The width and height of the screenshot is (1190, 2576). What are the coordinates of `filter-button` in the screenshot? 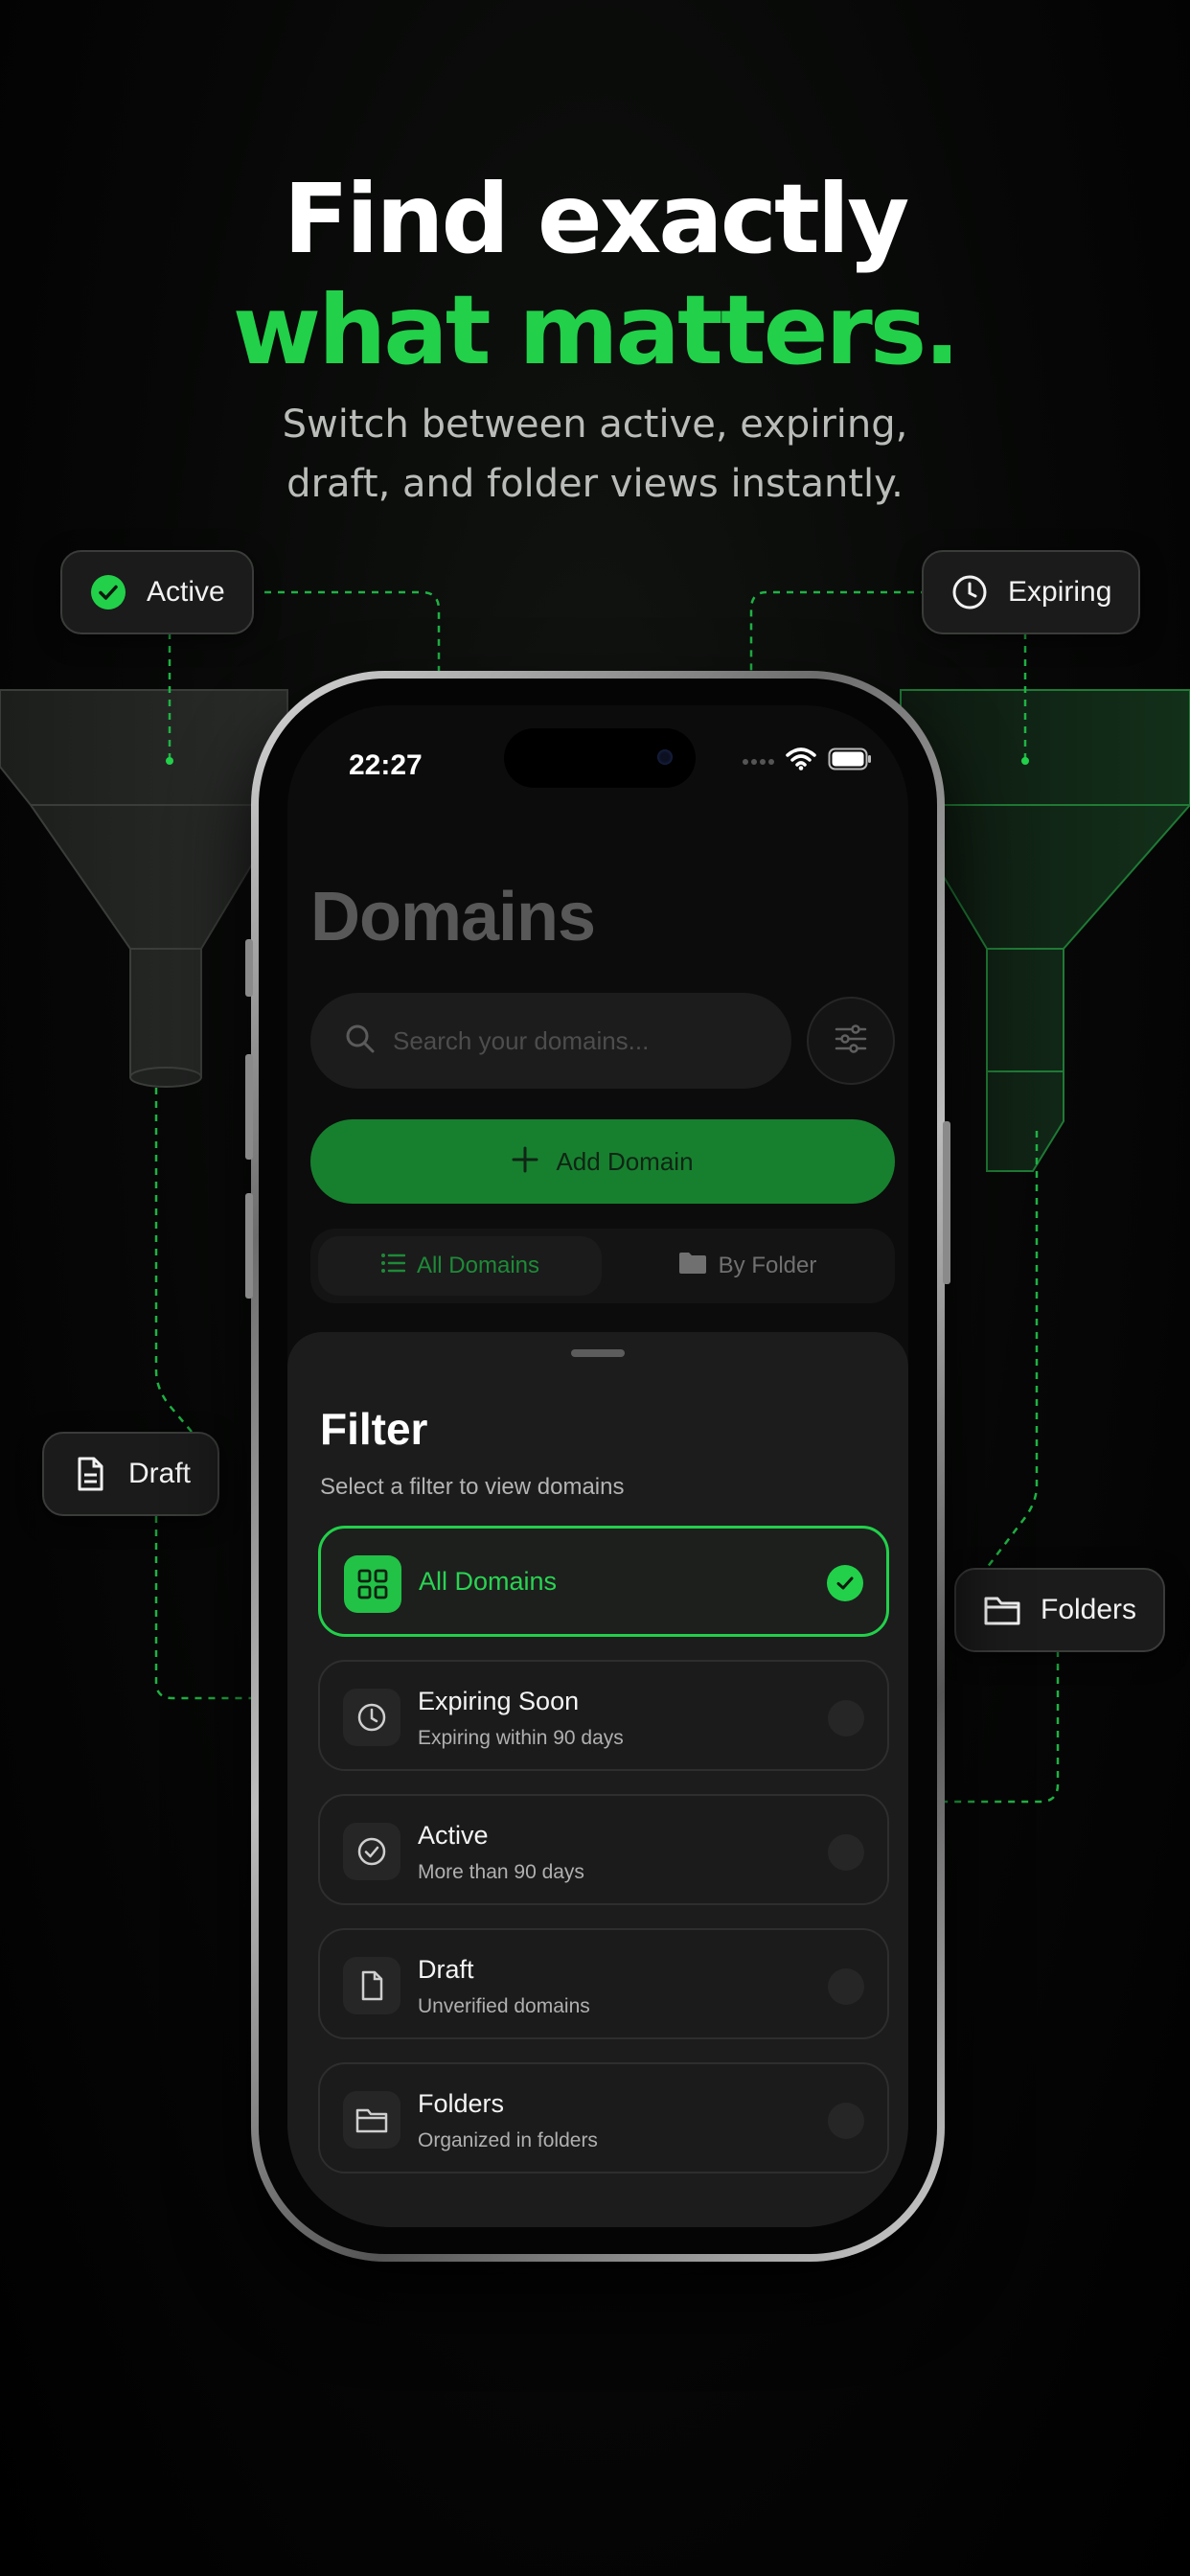 It's located at (851, 1041).